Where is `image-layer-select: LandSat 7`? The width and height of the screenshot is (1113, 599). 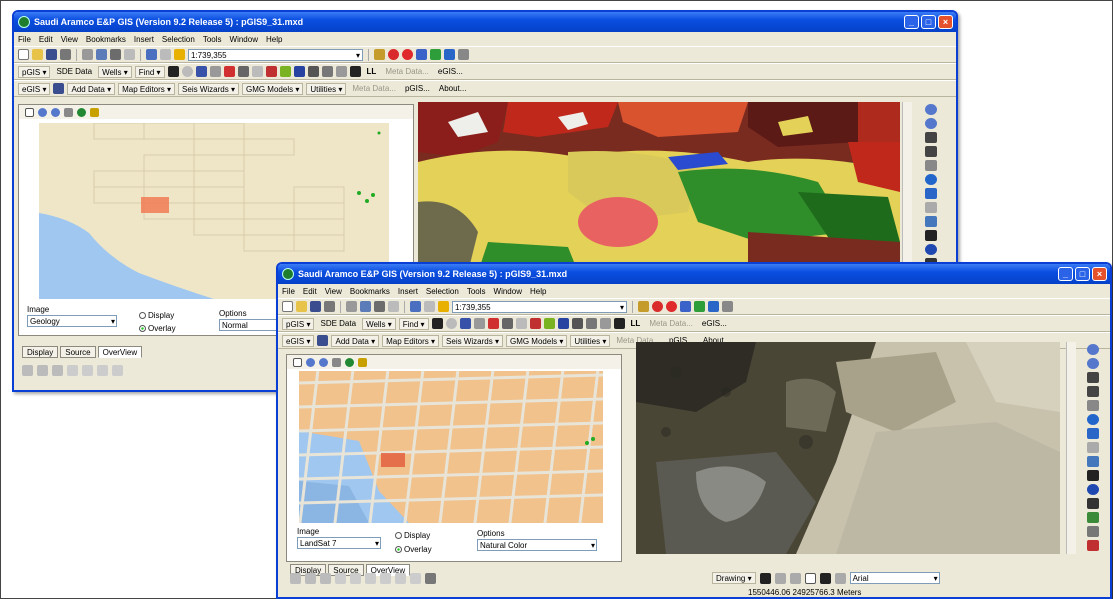
image-layer-select: LandSat 7 is located at coordinates (339, 543).